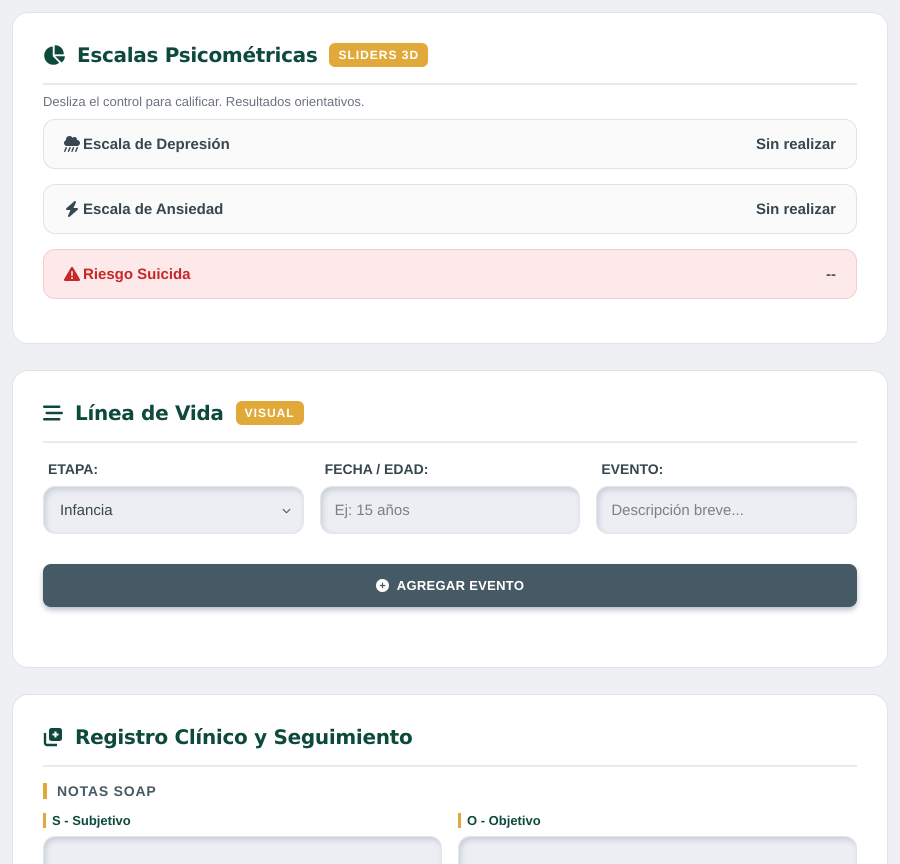  What do you see at coordinates (153, 209) in the screenshot?
I see `scale-label: Escala de Ansiedad` at bounding box center [153, 209].